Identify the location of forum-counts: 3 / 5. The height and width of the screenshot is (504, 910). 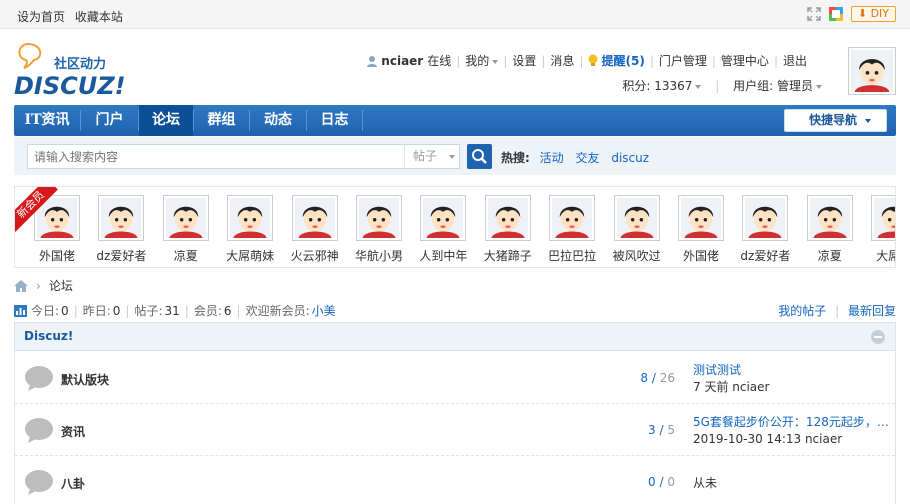
(661, 430).